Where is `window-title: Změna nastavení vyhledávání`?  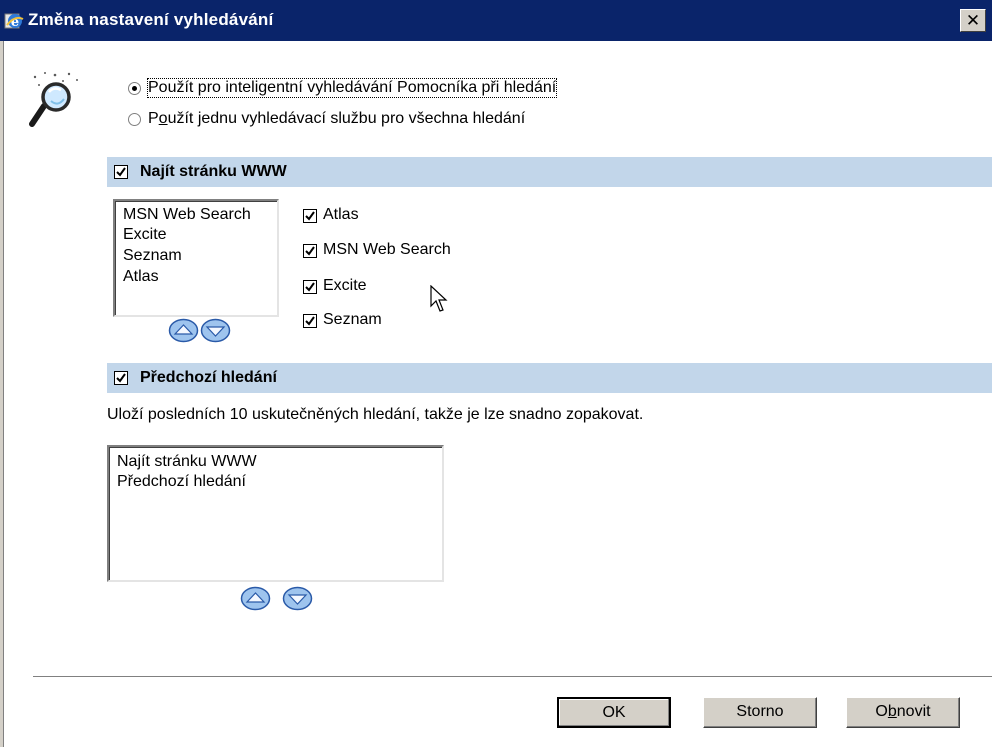 window-title: Změna nastavení vyhledávání is located at coordinates (151, 19).